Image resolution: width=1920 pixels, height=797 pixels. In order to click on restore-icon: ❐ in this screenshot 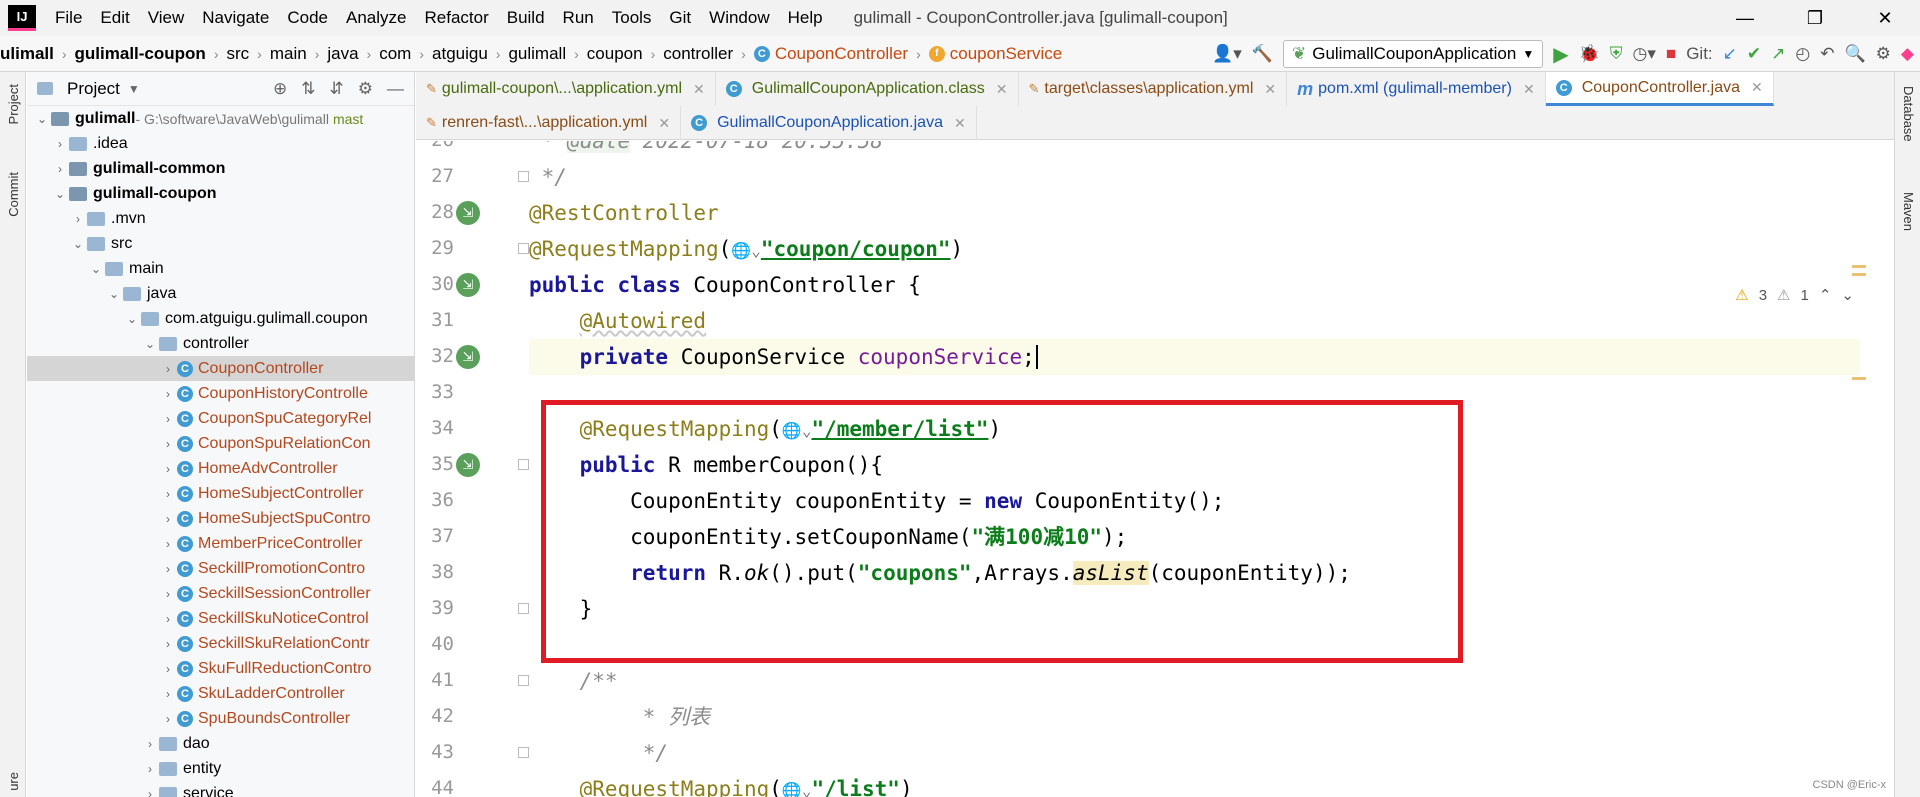, I will do `click(1815, 18)`.